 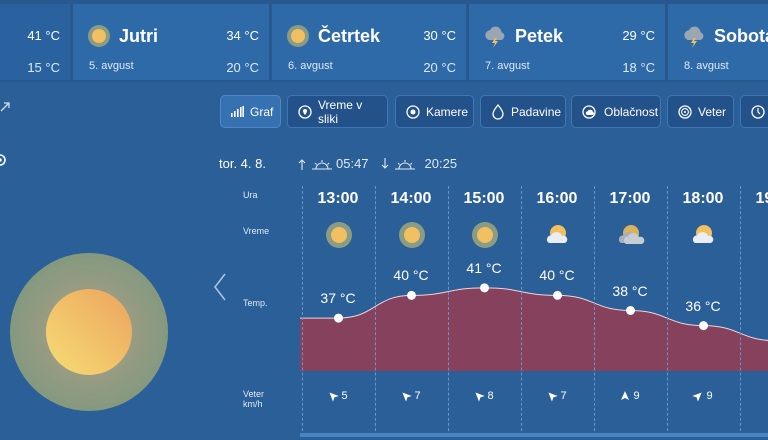 What do you see at coordinates (758, 111) in the screenshot?
I see `clock-icon` at bounding box center [758, 111].